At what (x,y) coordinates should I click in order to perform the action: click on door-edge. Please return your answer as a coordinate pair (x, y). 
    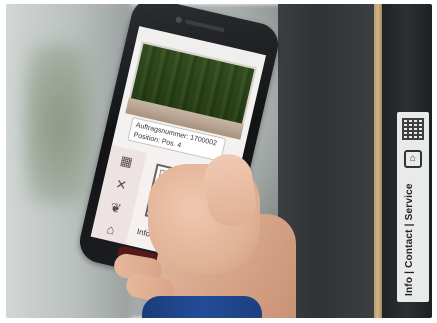
    Looking at the image, I should click on (378, 161).